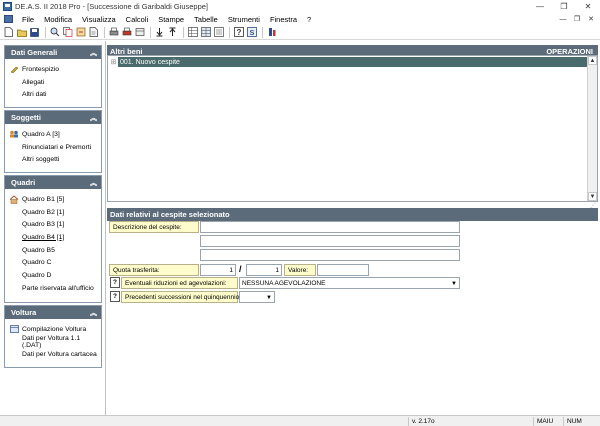 The image size is (600, 426). I want to click on nav-item-altri-soggetti: Altri soggetti, so click(55, 159).